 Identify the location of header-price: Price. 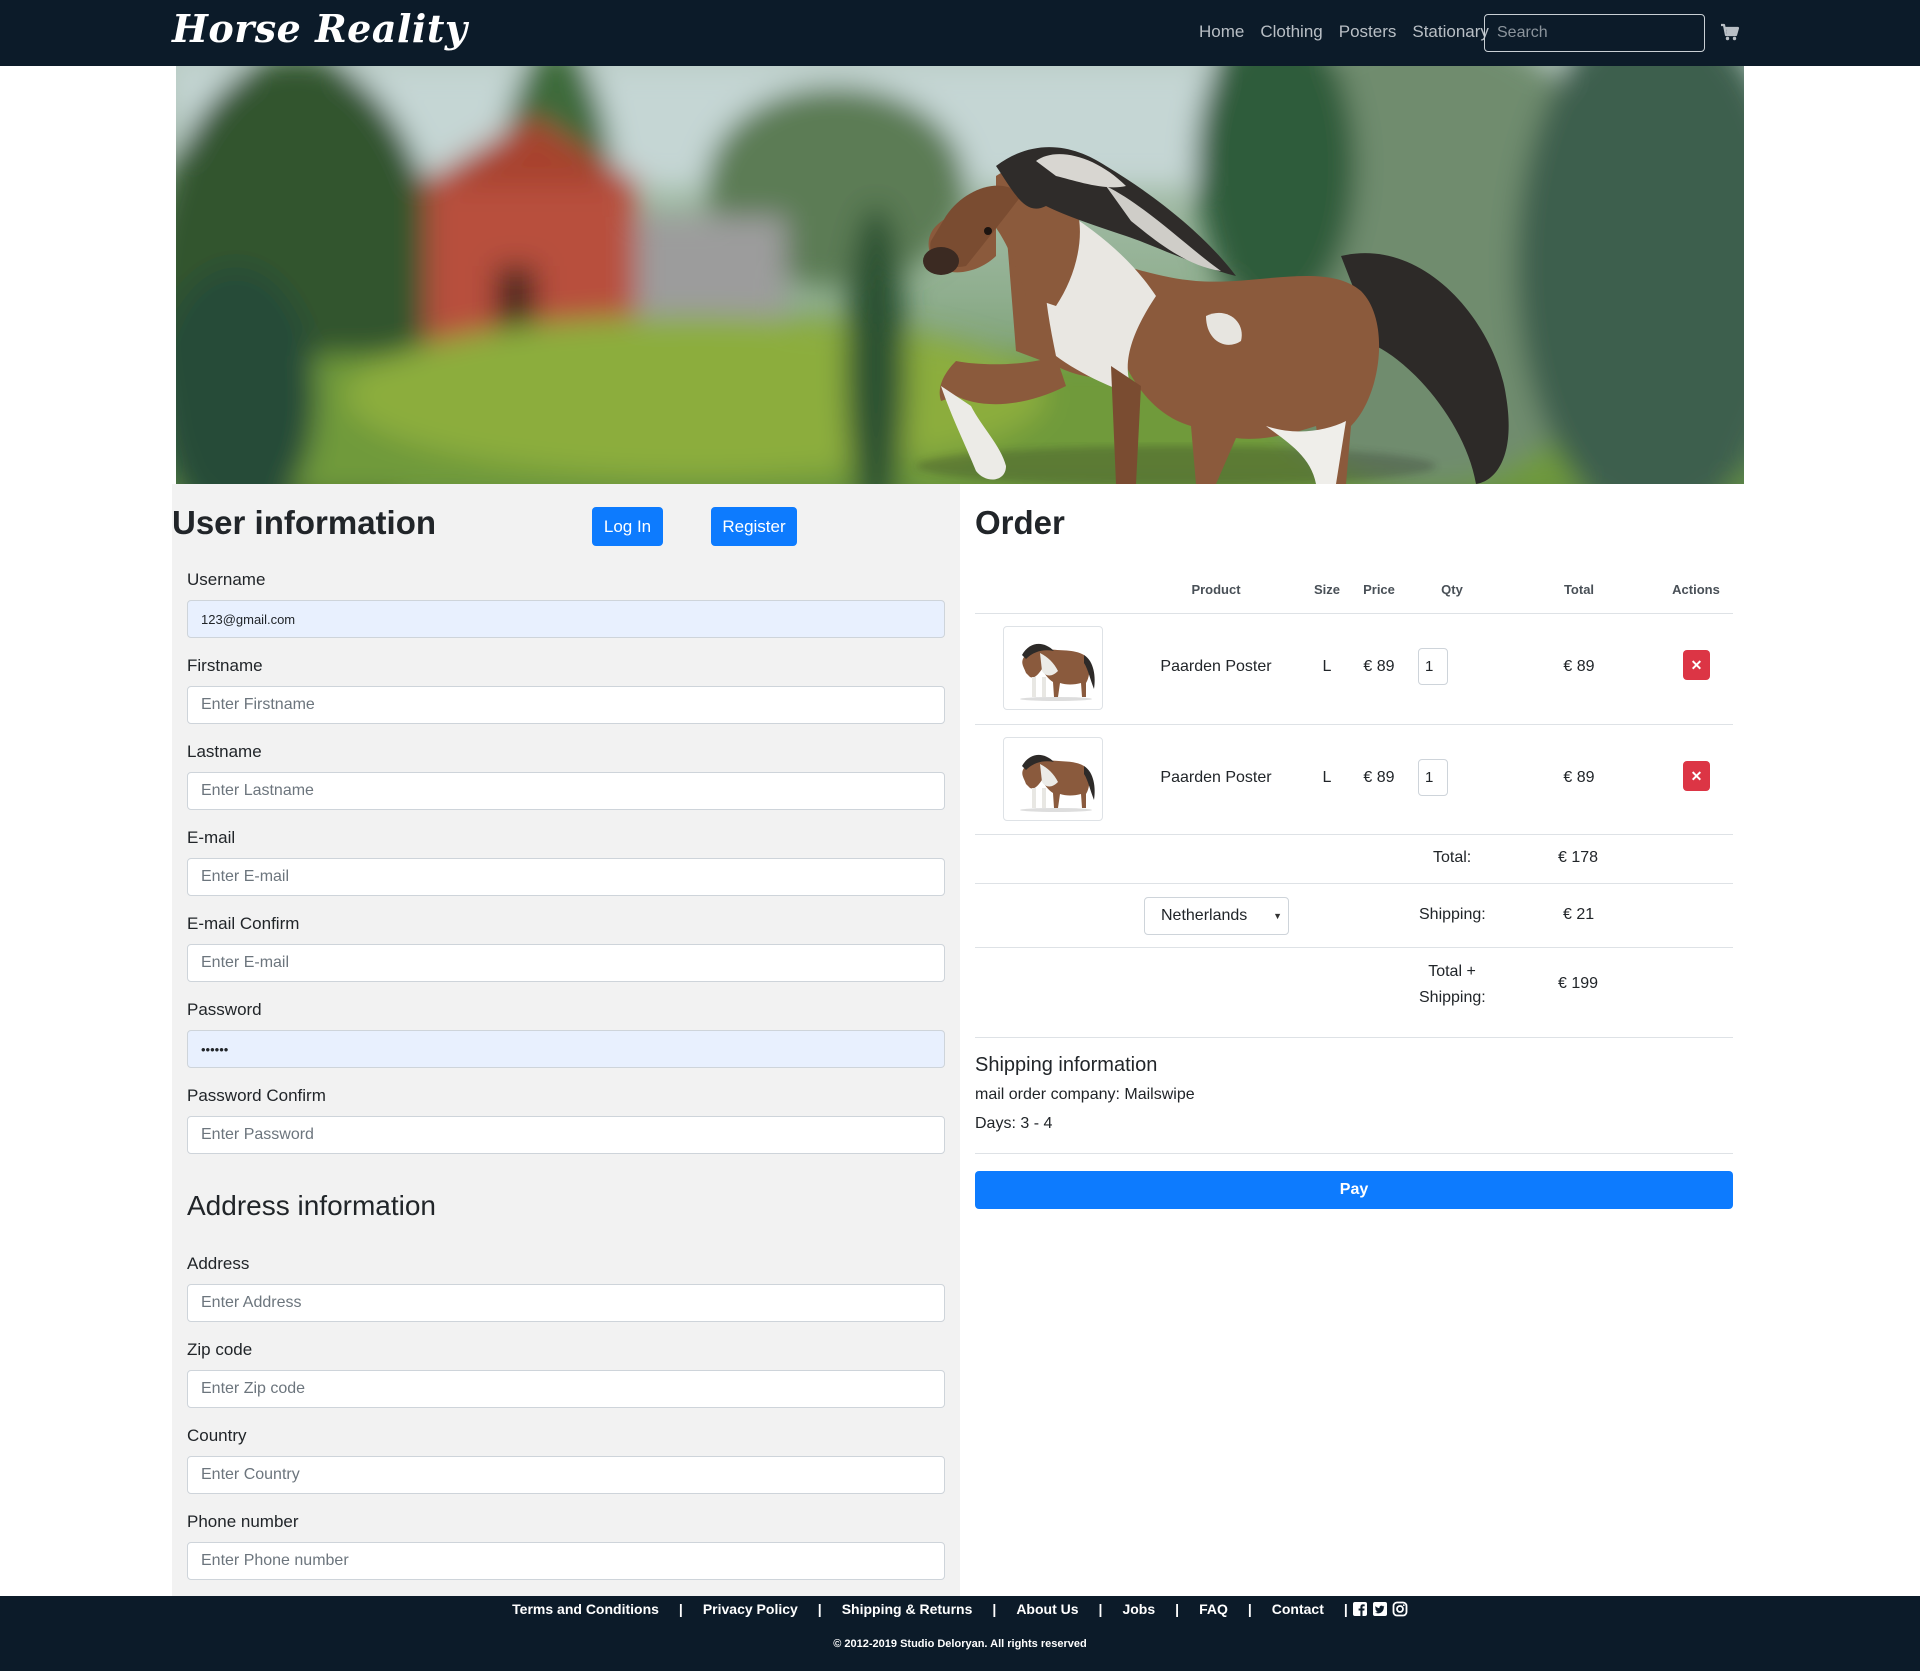
(1379, 589).